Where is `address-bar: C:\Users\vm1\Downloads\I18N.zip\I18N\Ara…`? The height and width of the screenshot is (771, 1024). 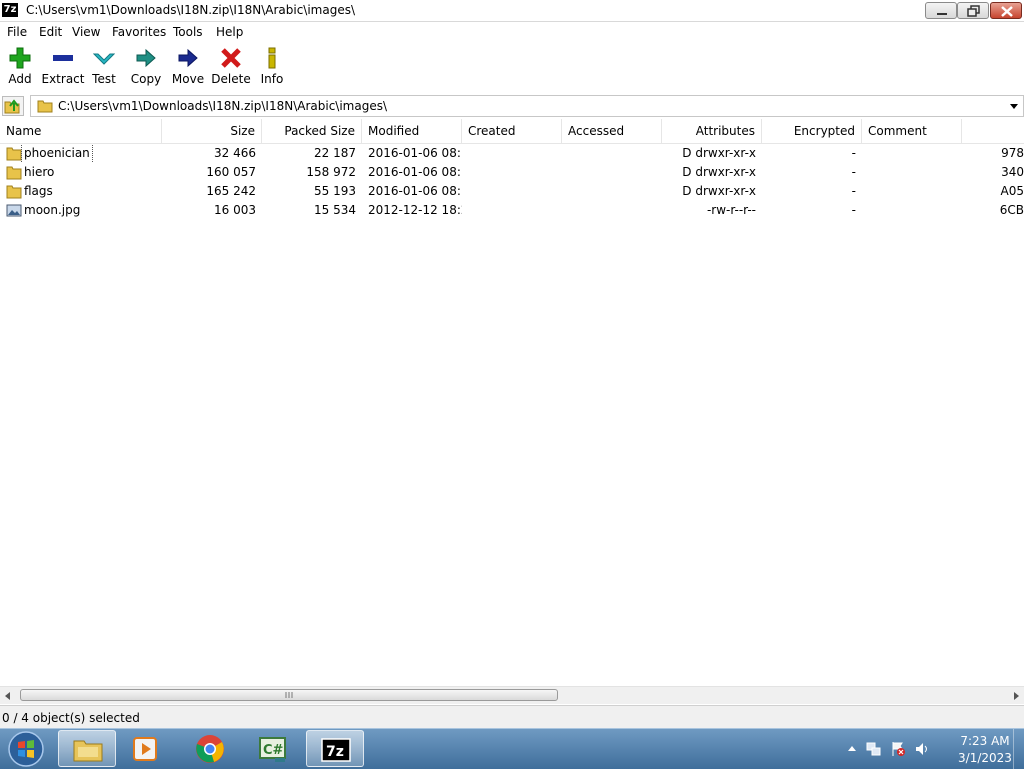 address-bar: C:\Users\vm1\Downloads\I18N.zip\I18N\Ara… is located at coordinates (512, 106).